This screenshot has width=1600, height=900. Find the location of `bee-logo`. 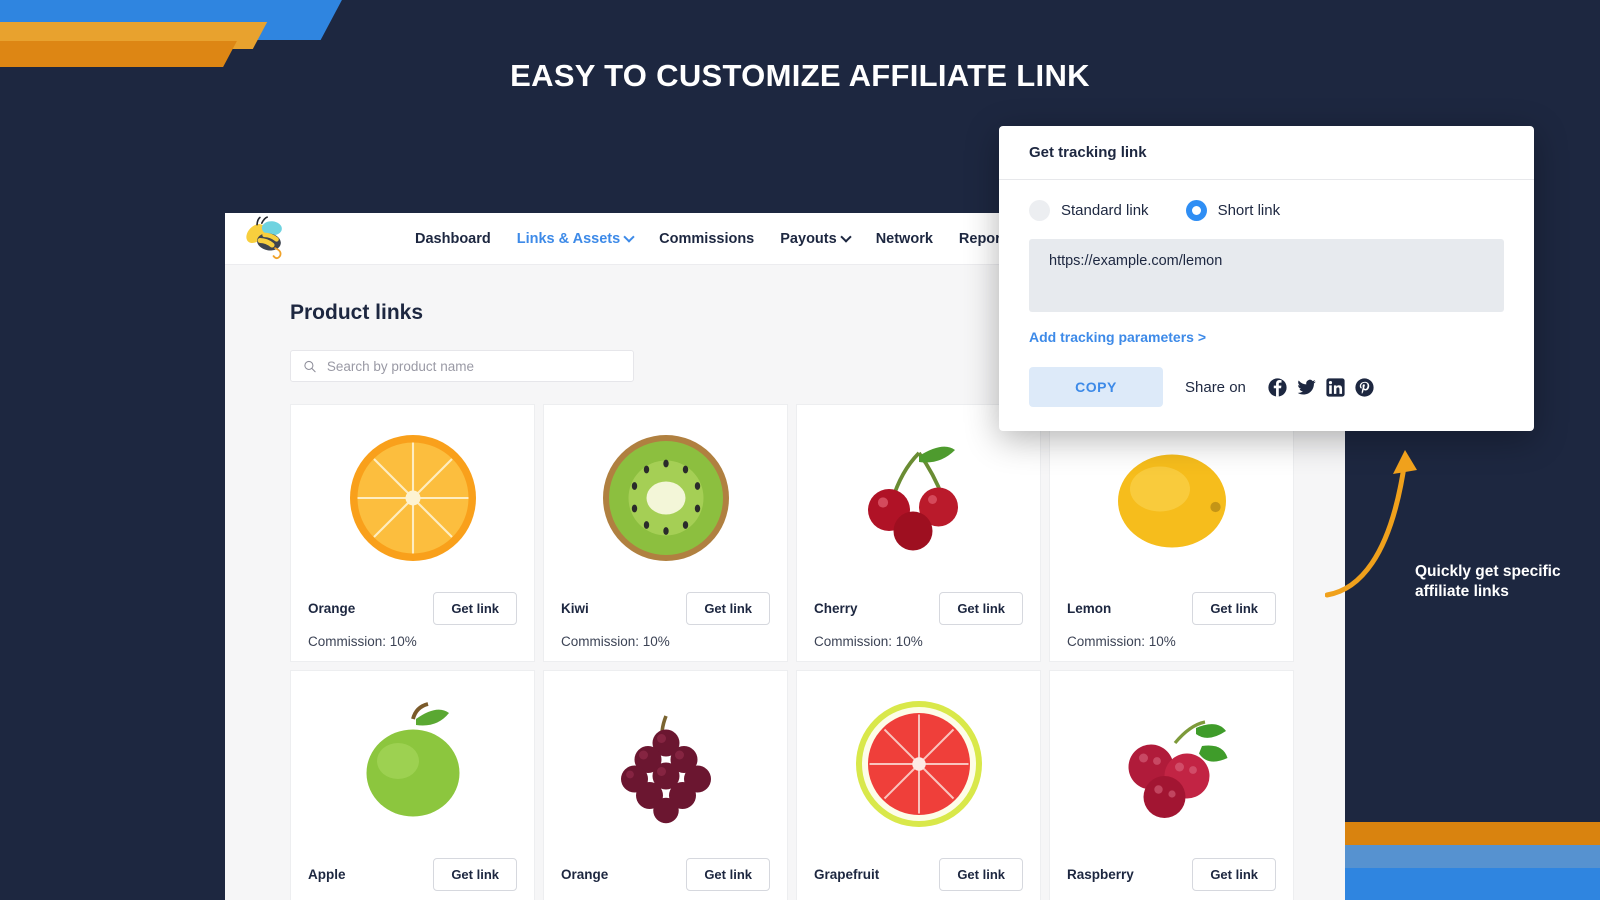

bee-logo is located at coordinates (265, 238).